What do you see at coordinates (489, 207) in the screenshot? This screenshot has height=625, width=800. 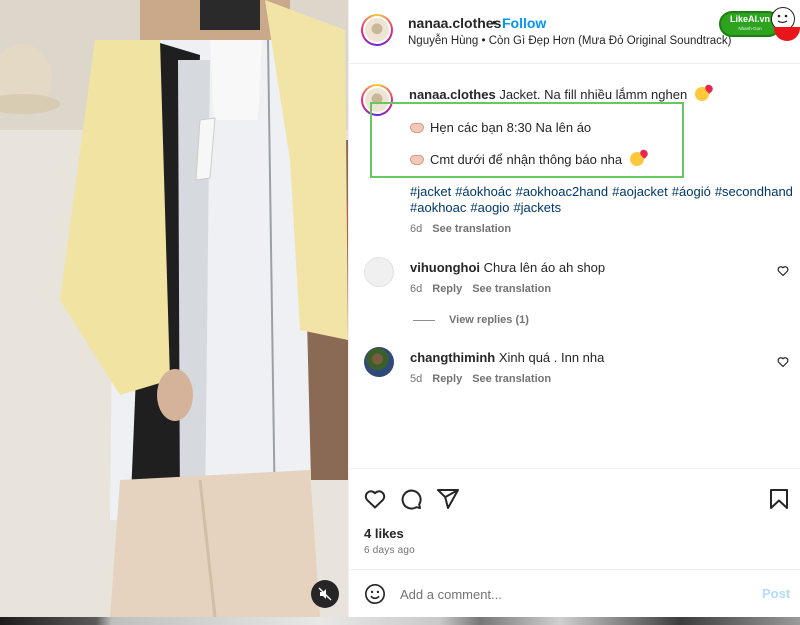 I see `hashtag-link: #aogio` at bounding box center [489, 207].